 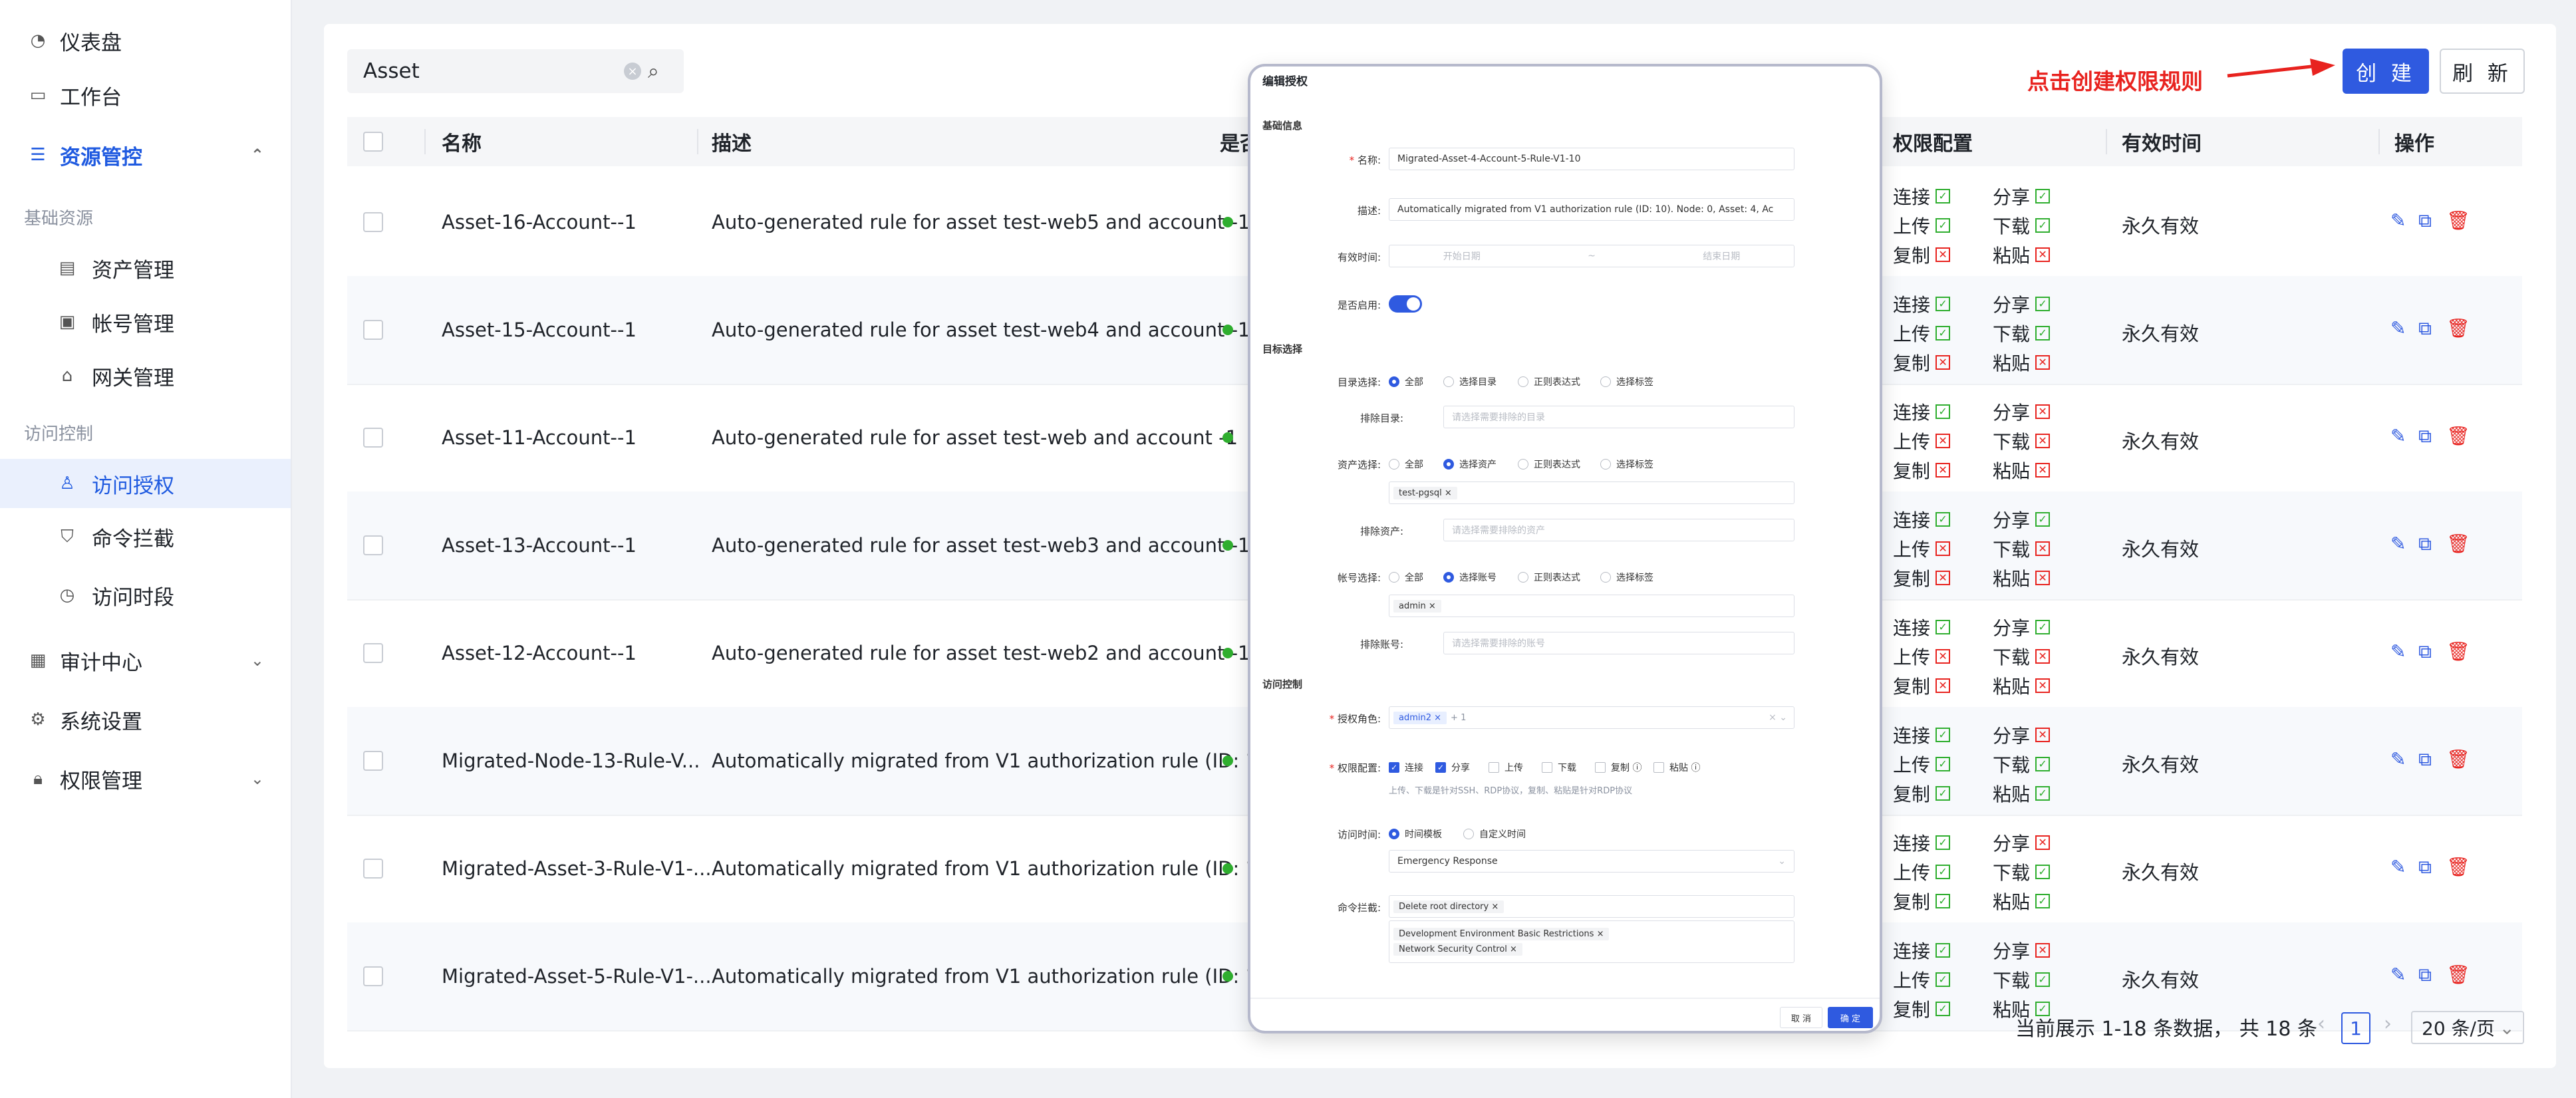 I want to click on asset-select-radio: 选择资产, so click(x=1470, y=465).